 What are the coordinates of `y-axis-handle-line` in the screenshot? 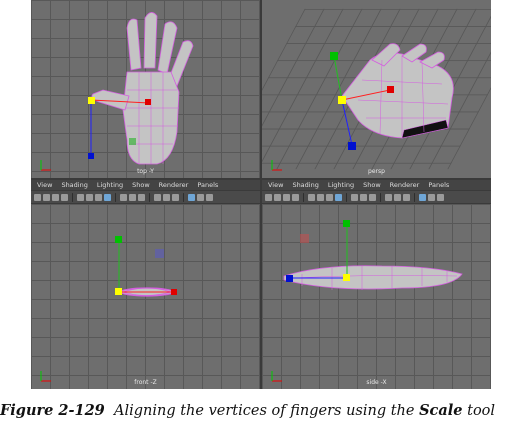 It's located at (338, 78).